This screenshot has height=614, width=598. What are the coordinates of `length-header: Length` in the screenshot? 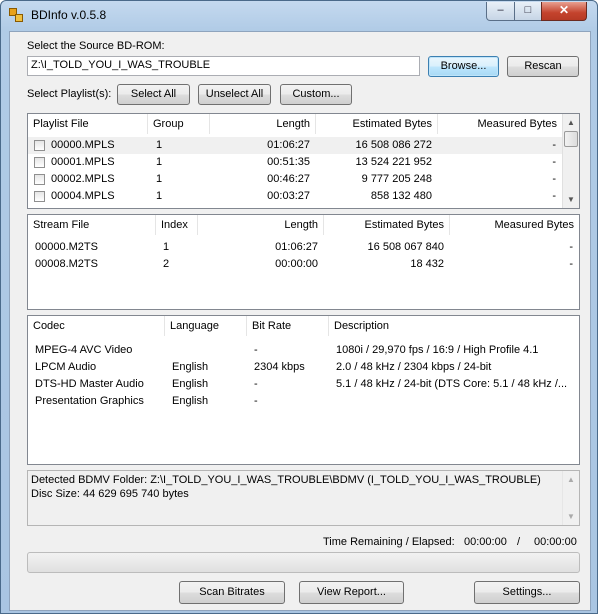 It's located at (263, 124).